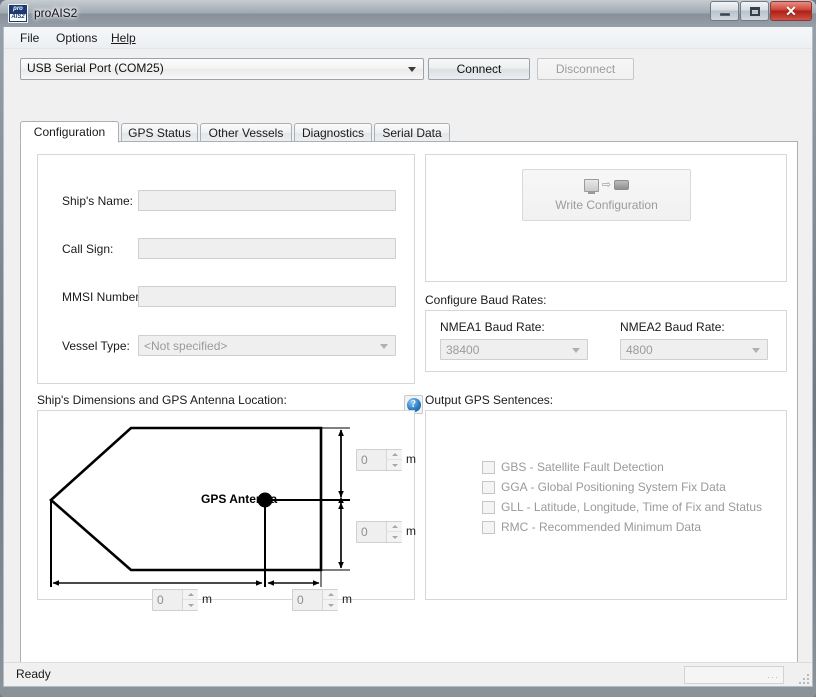  What do you see at coordinates (408, 13) in the screenshot?
I see `title-bar: pro AIS2 proAIS2 ✕` at bounding box center [408, 13].